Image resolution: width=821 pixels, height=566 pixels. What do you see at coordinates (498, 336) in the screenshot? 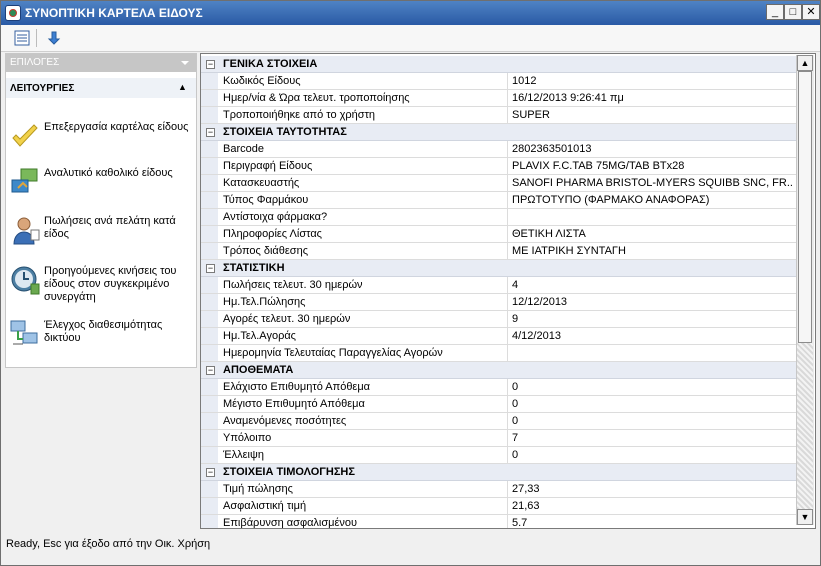
I see `property-row: Ημ.Τελ.Αγοράς 4/12/2013` at bounding box center [498, 336].